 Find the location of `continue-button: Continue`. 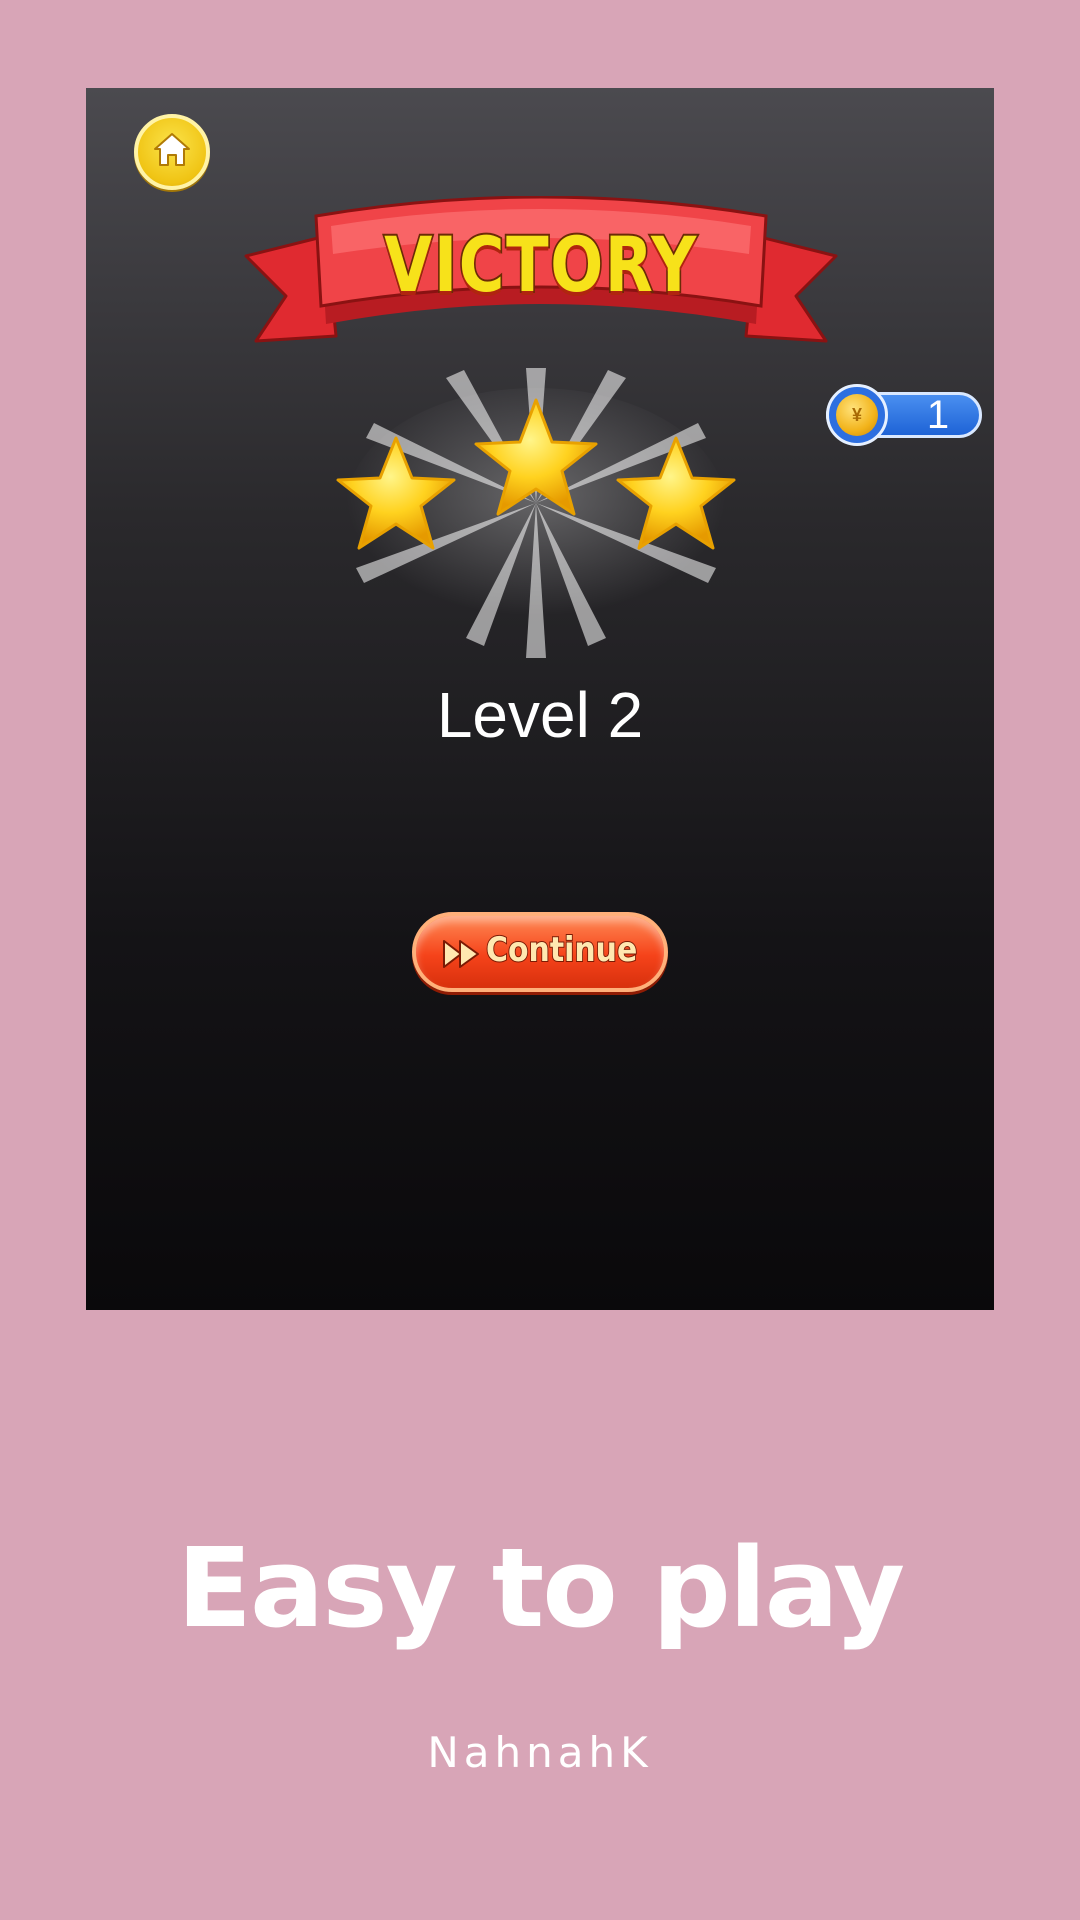

continue-button: Continue is located at coordinates (540, 952).